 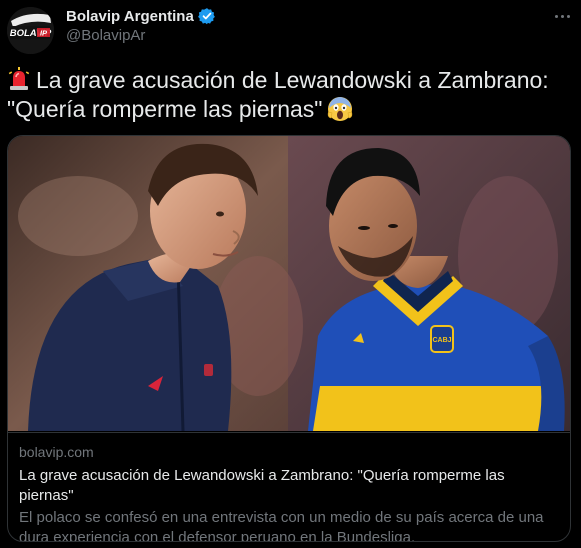 I want to click on author-avatar: BOLAVIP IP, so click(x=30, y=30).